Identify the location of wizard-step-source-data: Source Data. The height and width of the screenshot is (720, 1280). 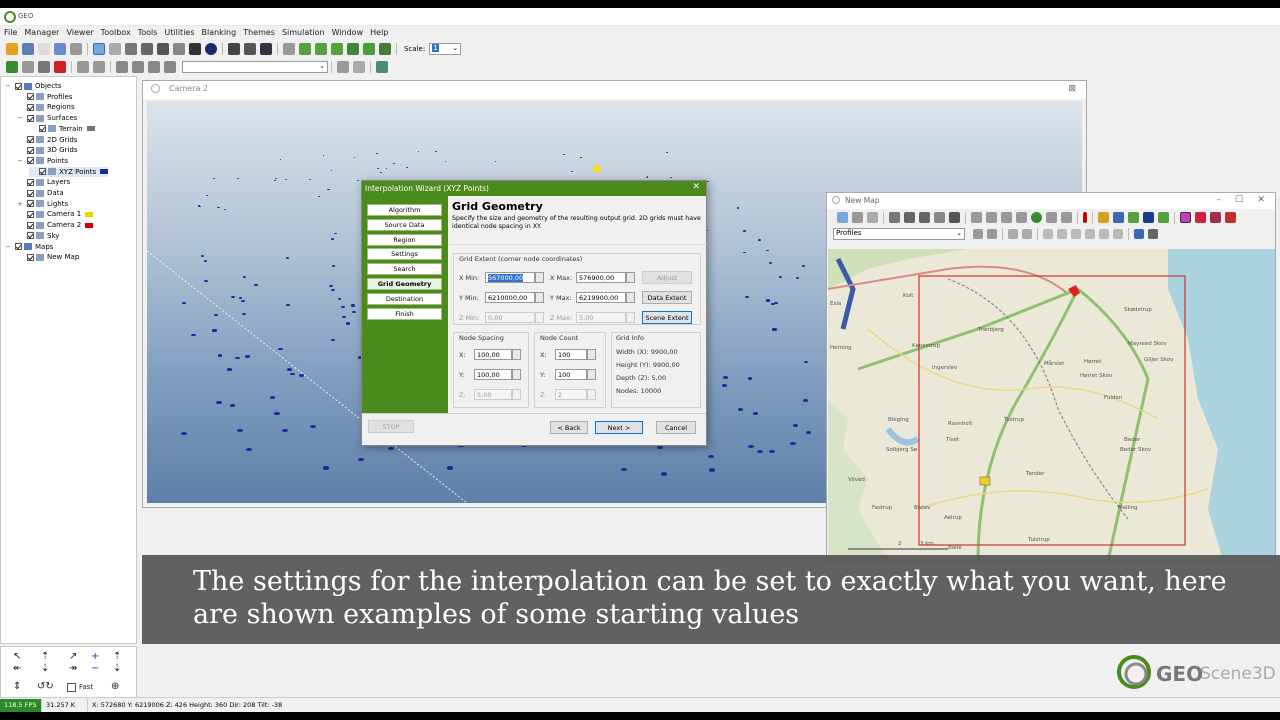
(404, 224).